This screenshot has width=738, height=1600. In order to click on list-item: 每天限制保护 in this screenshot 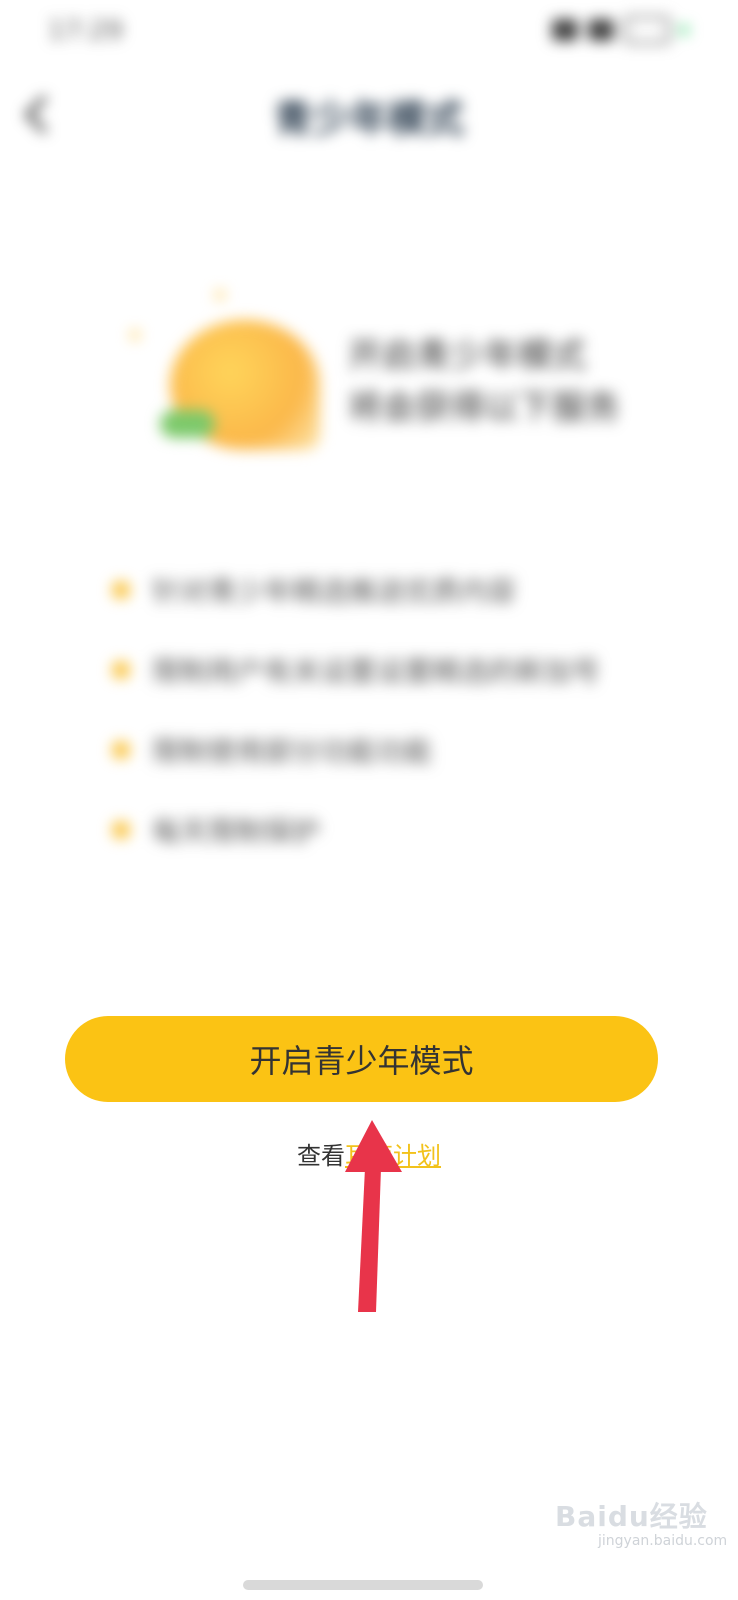, I will do `click(392, 830)`.